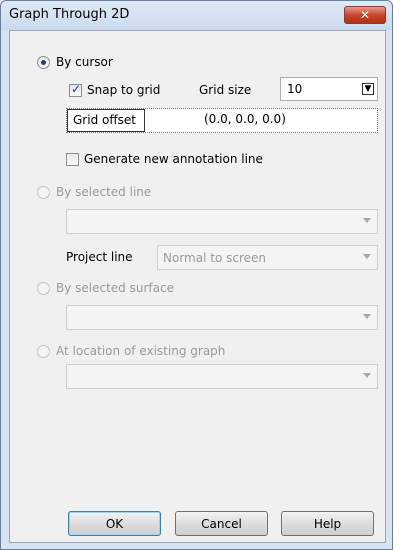  What do you see at coordinates (69, 14) in the screenshot?
I see `window-title: Graph Through 2D` at bounding box center [69, 14].